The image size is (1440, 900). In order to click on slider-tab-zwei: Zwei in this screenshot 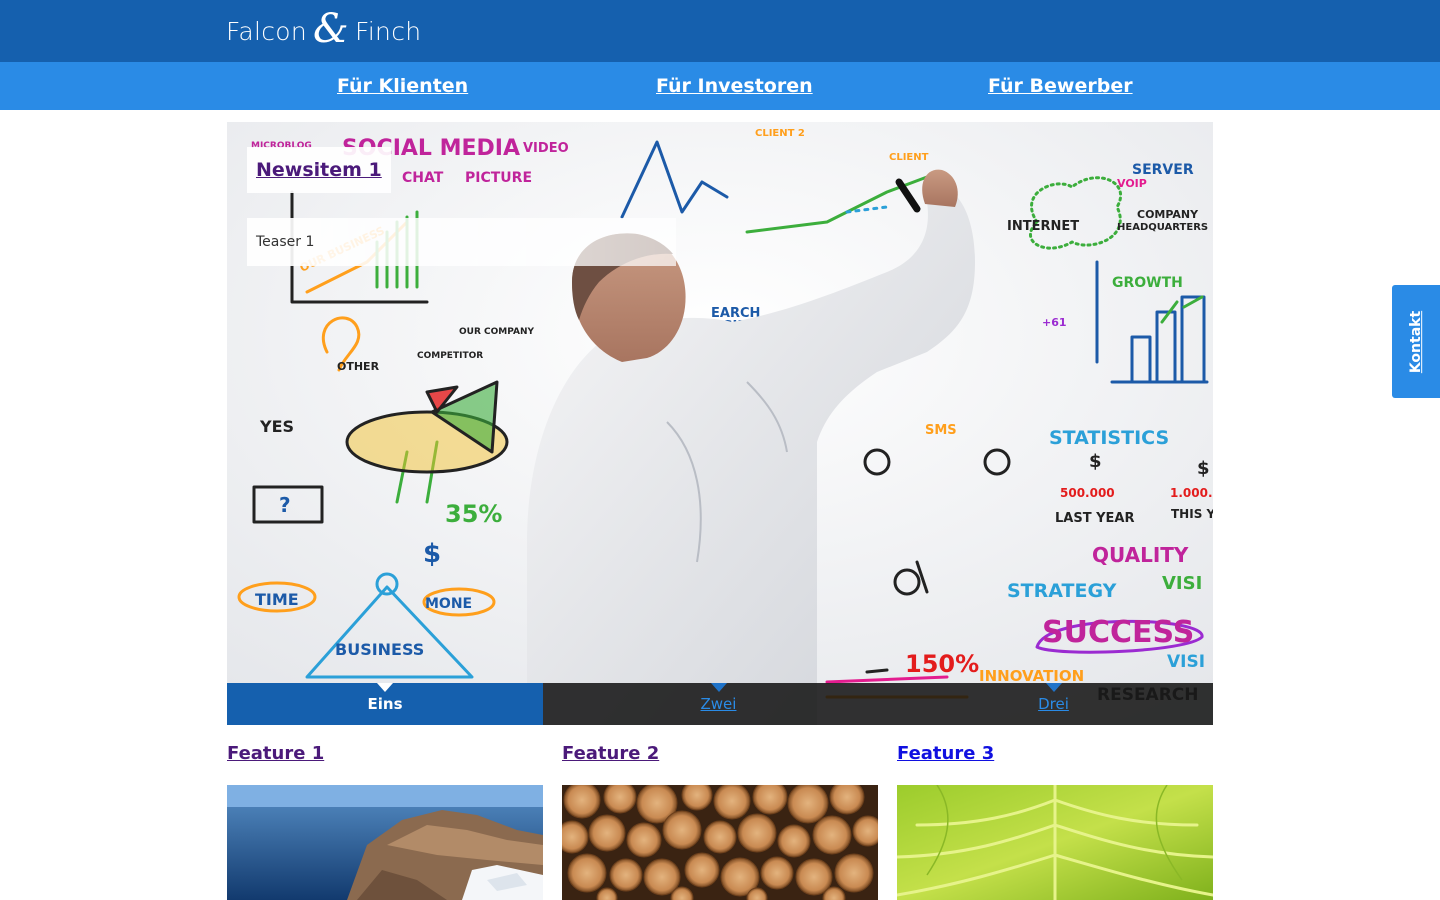, I will do `click(718, 704)`.